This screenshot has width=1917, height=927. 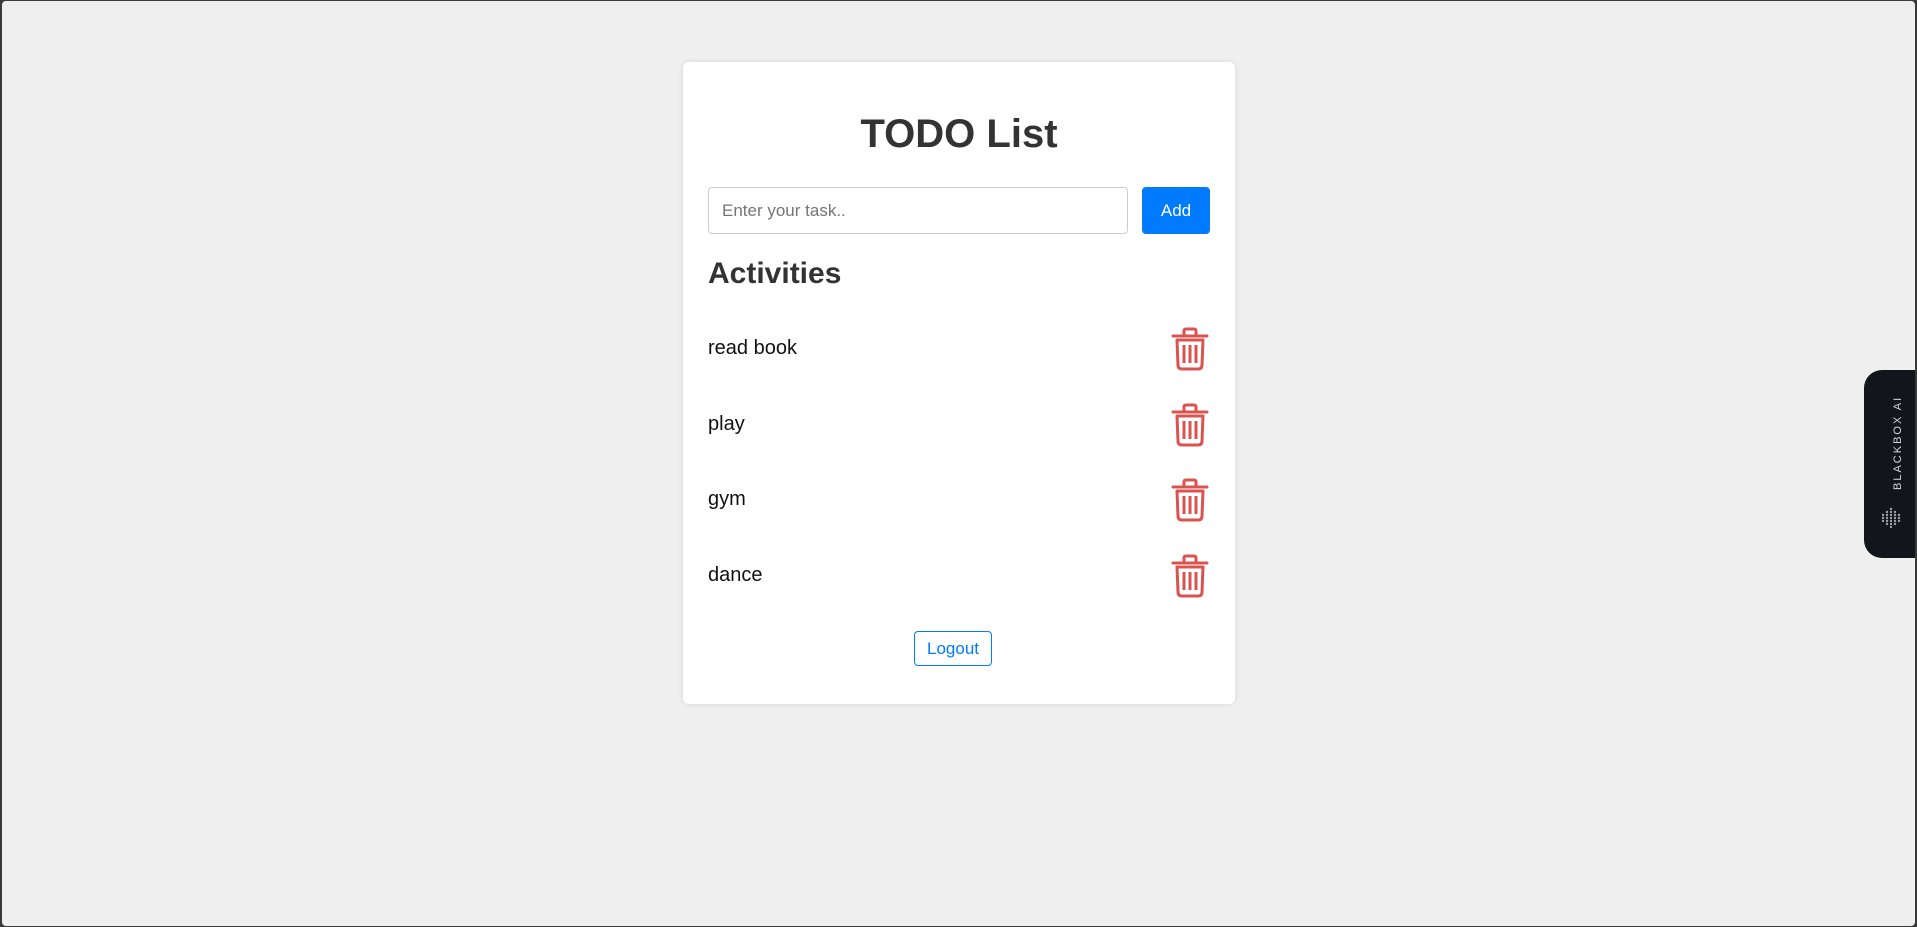 What do you see at coordinates (1891, 518) in the screenshot?
I see `blackbox-logo-icon` at bounding box center [1891, 518].